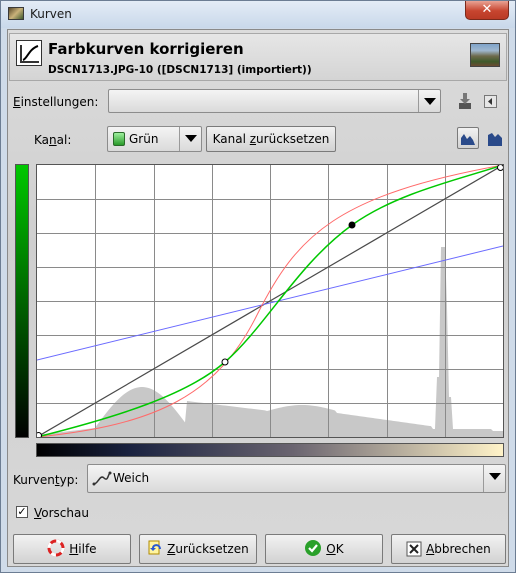 The image size is (516, 573). Describe the element at coordinates (29, 53) in the screenshot. I see `curves-tool-icon` at that location.